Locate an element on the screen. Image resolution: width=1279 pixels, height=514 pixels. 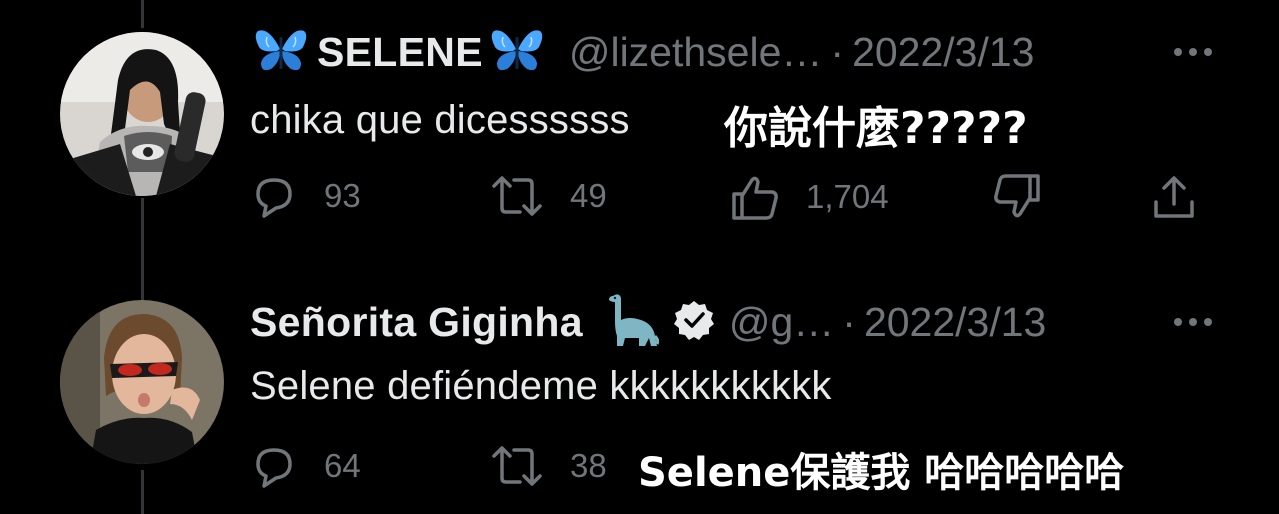
verified-badge-icon is located at coordinates (694, 322).